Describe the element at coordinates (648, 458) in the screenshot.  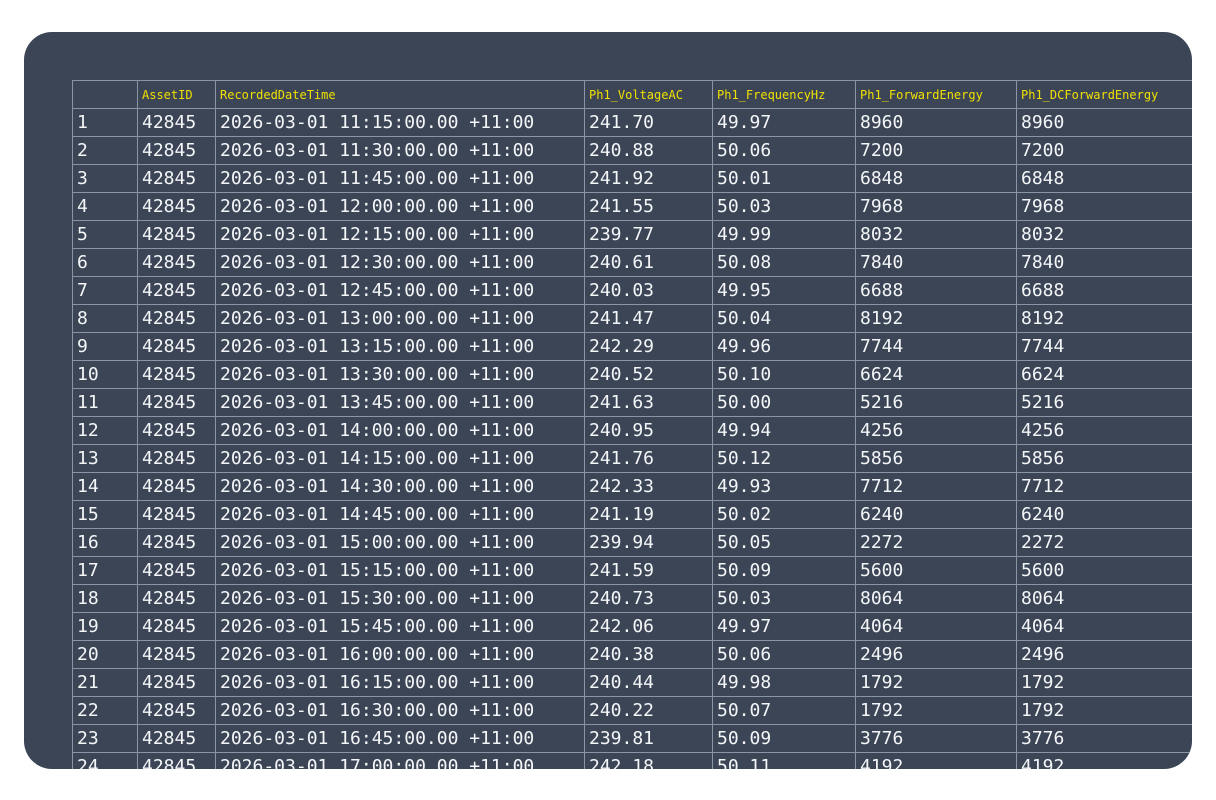
I see `voltage-cell: 241.76` at that location.